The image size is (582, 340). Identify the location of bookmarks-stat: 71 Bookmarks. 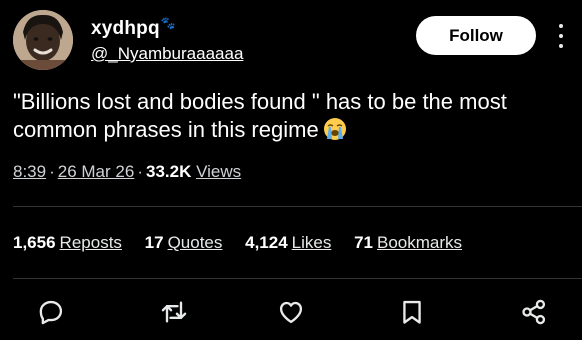
(408, 243).